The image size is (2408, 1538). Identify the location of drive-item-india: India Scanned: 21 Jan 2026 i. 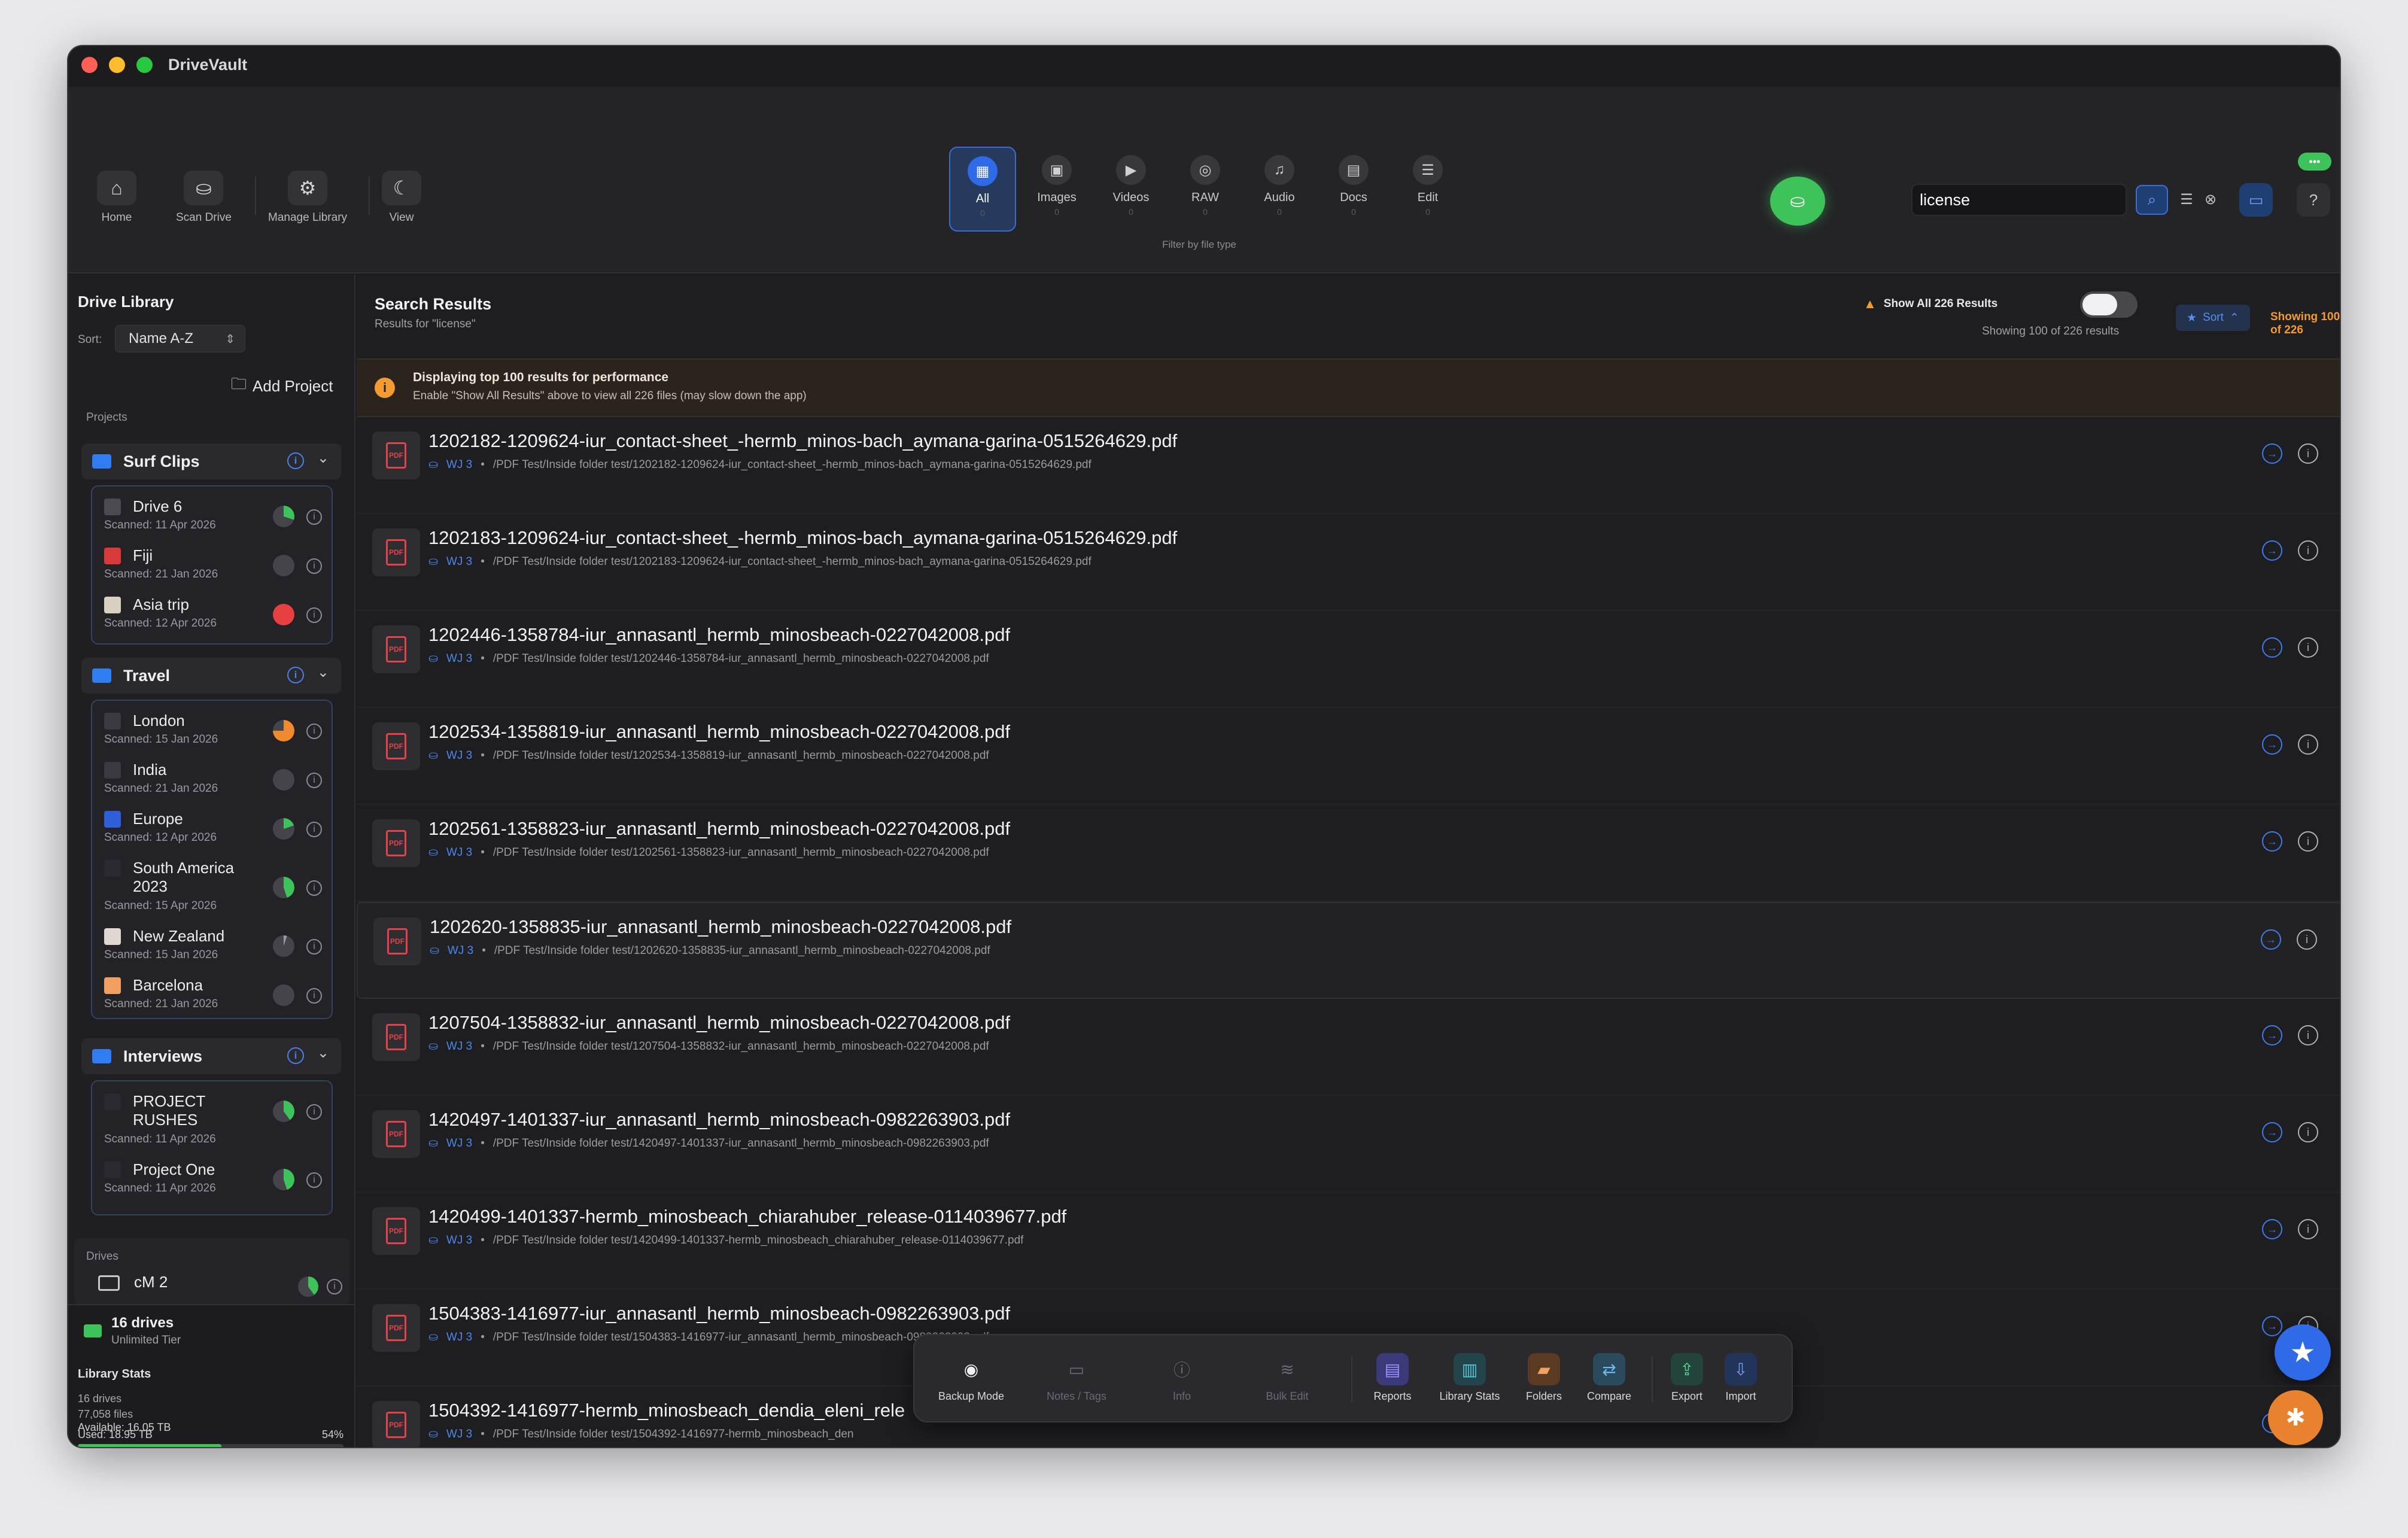
(215, 785).